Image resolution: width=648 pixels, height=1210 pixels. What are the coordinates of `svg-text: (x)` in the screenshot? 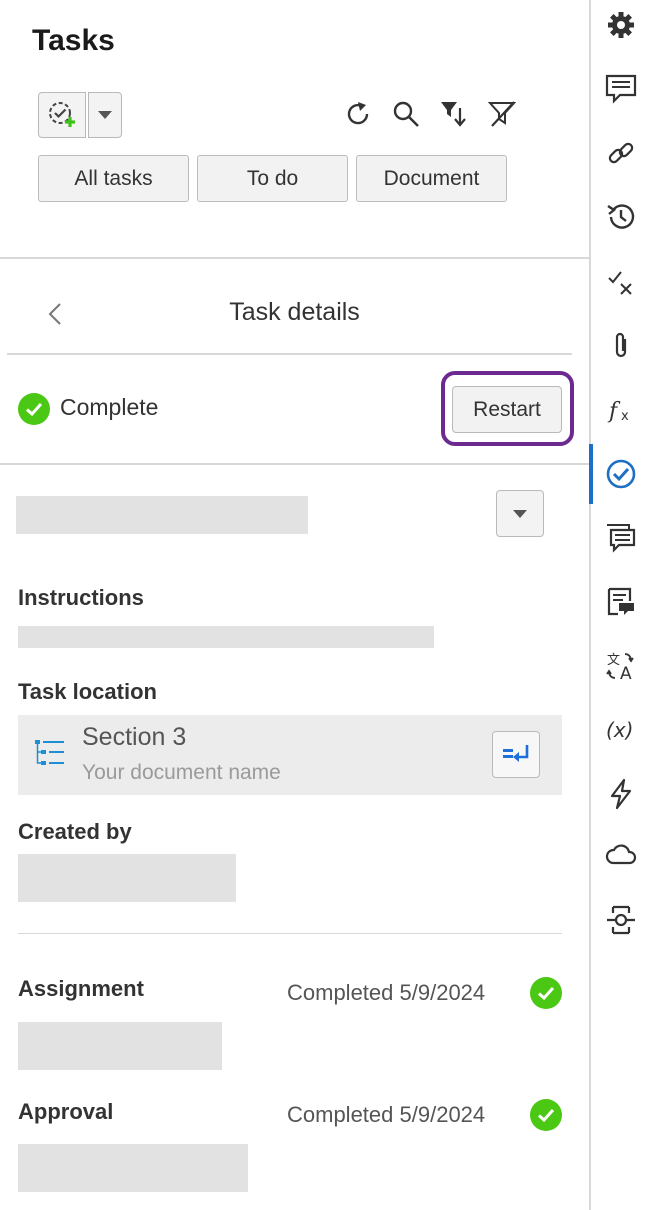 It's located at (619, 730).